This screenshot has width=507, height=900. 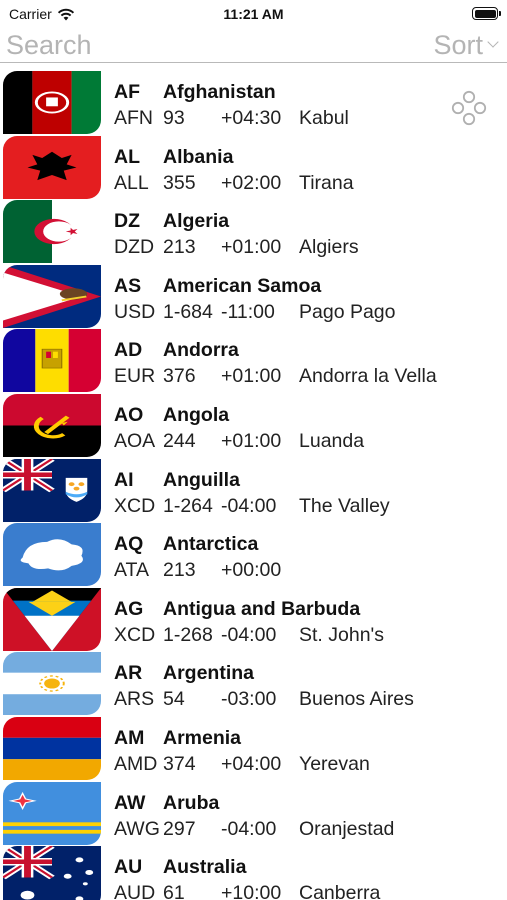 I want to click on country-code: AF, so click(x=127, y=92).